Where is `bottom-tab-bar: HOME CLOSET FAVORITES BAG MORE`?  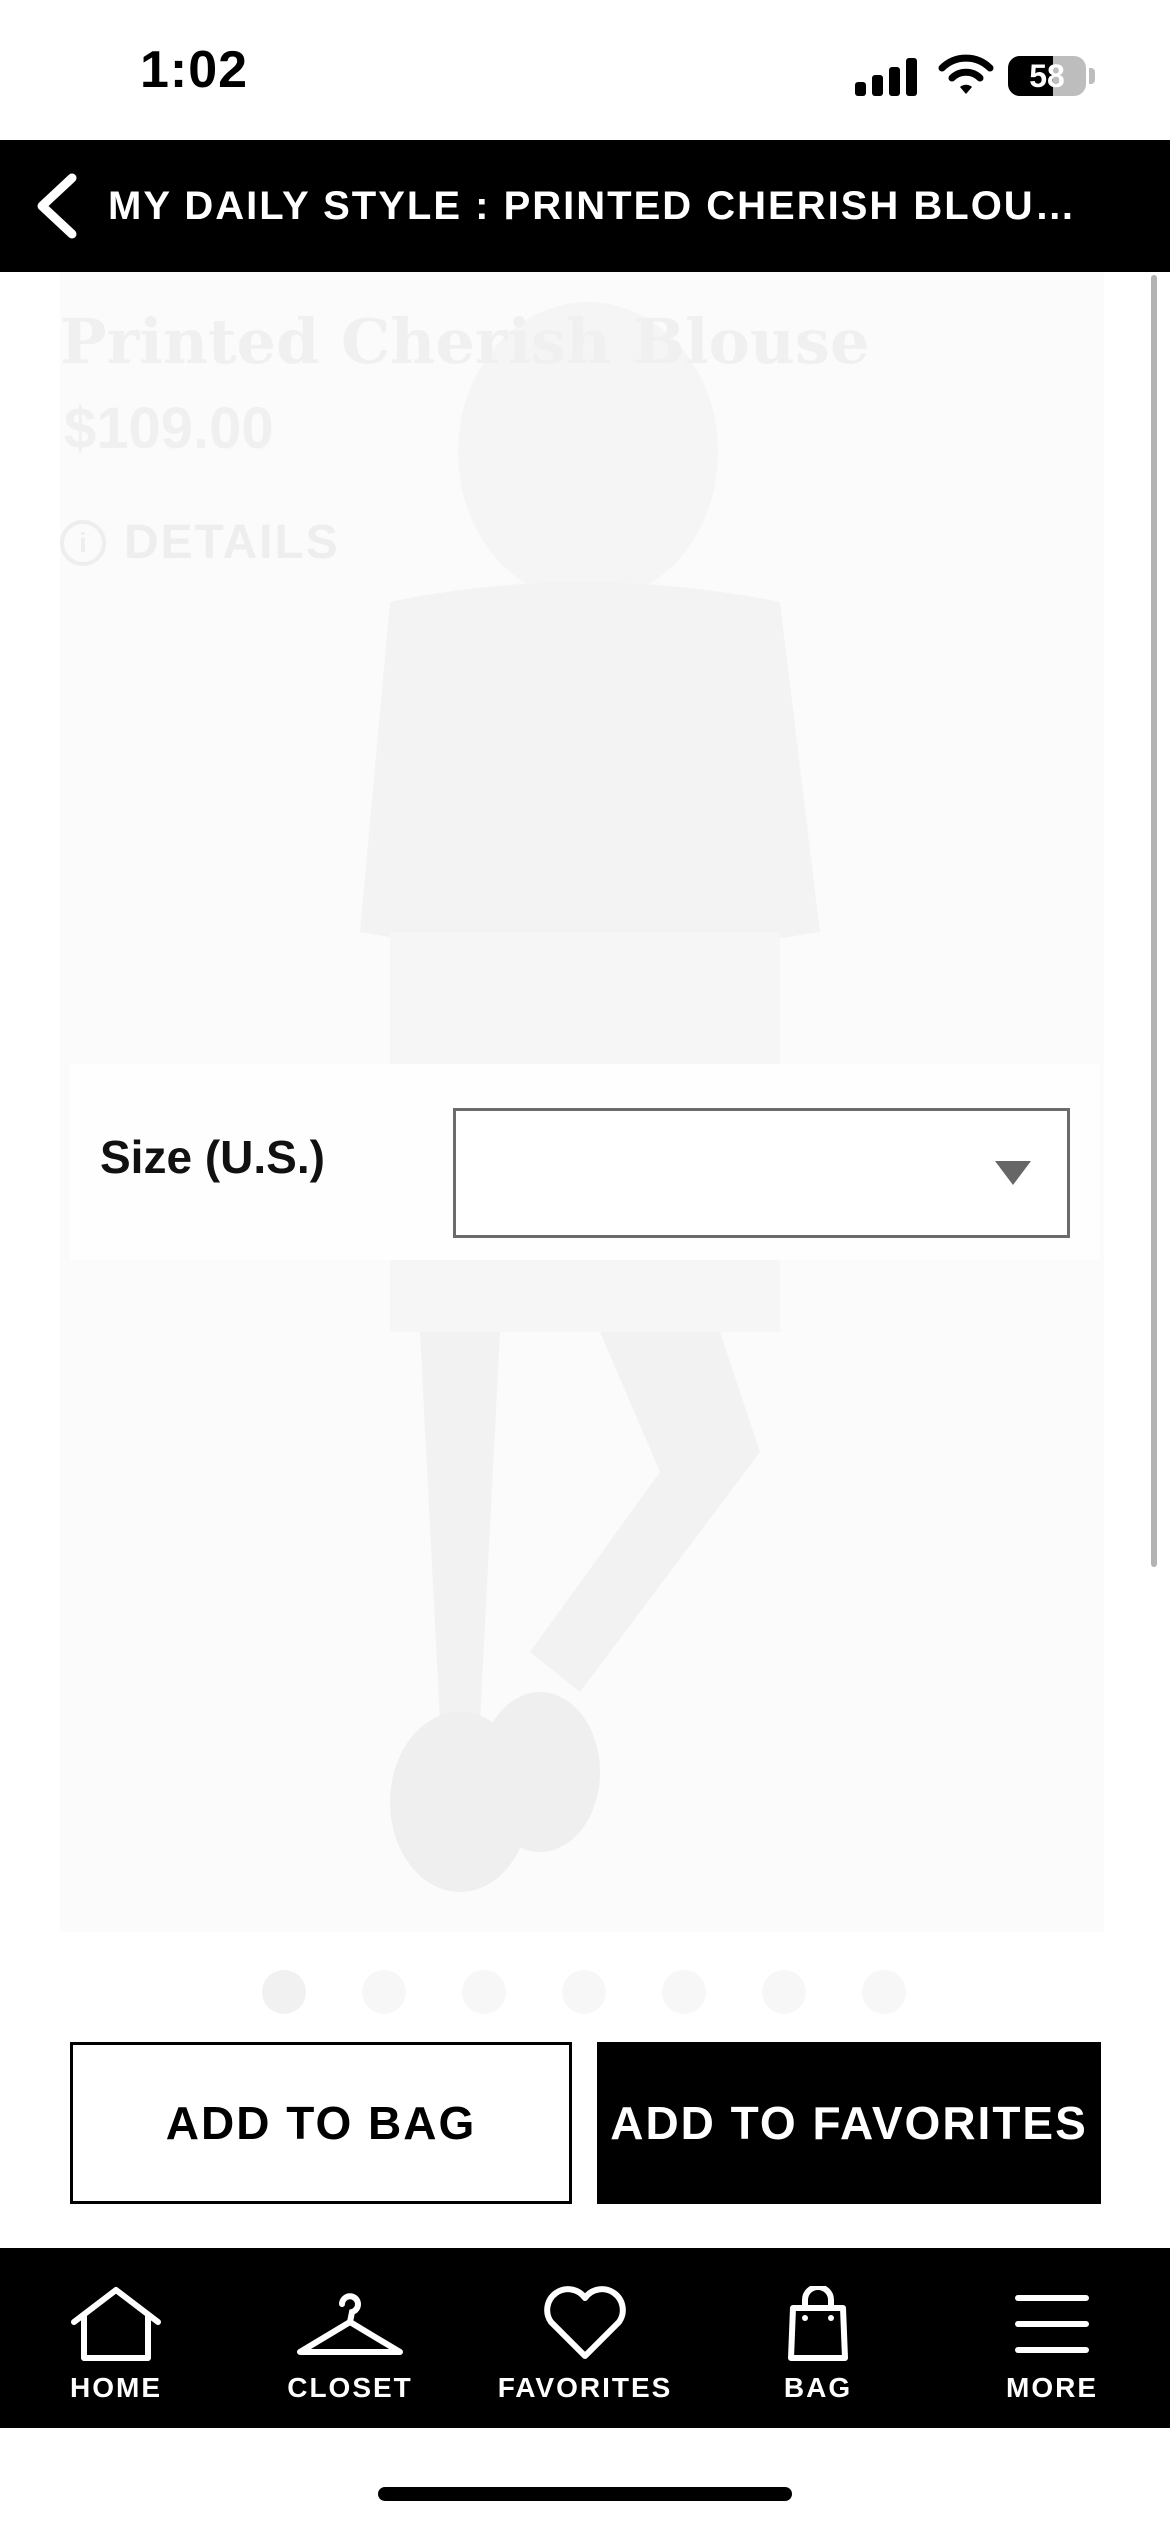
bottom-tab-bar: HOME CLOSET FAVORITES BAG MORE is located at coordinates (585, 2338).